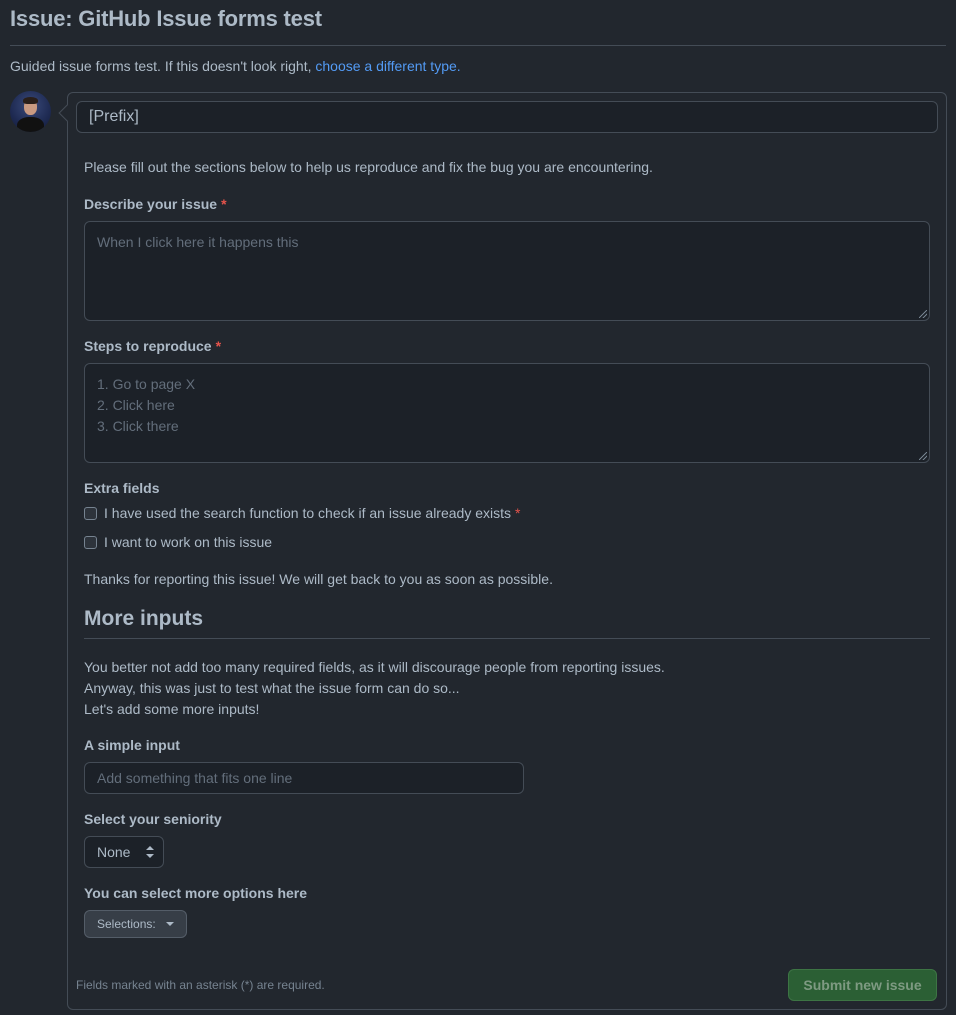 This screenshot has height=1015, width=956. What do you see at coordinates (143, 618) in the screenshot?
I see `more-inputs-heading: More inputs` at bounding box center [143, 618].